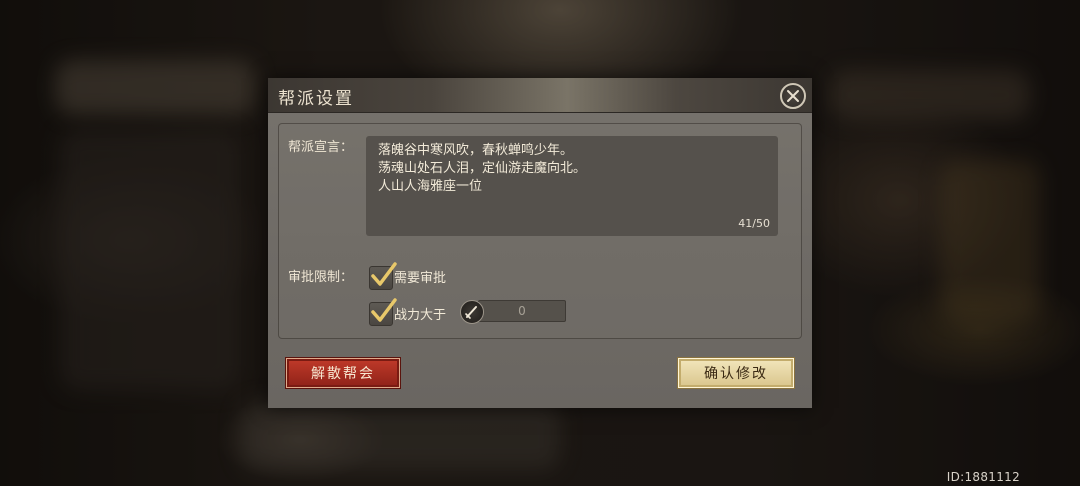 The width and height of the screenshot is (1080, 486). I want to click on close-button, so click(793, 96).